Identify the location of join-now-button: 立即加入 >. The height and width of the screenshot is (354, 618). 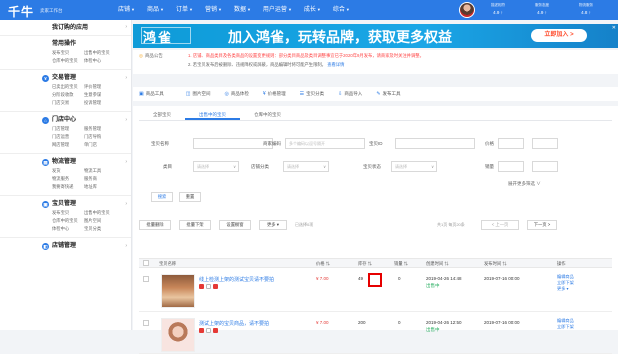
(559, 35).